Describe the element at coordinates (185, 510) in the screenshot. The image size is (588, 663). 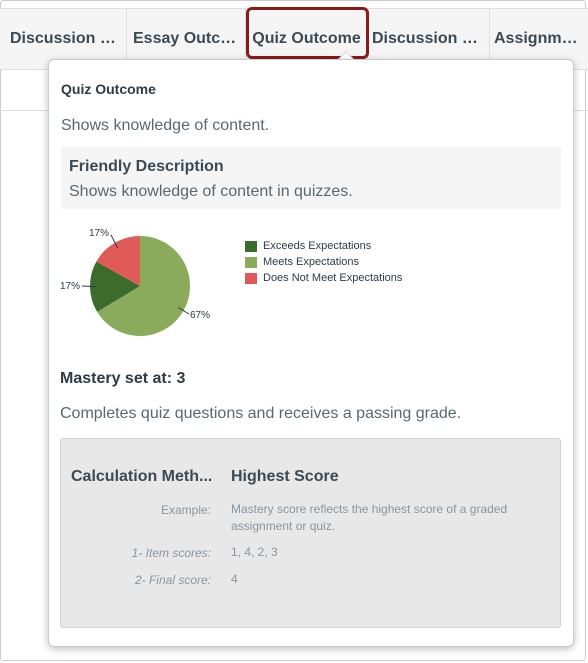
I see `example-label: Example:` at that location.